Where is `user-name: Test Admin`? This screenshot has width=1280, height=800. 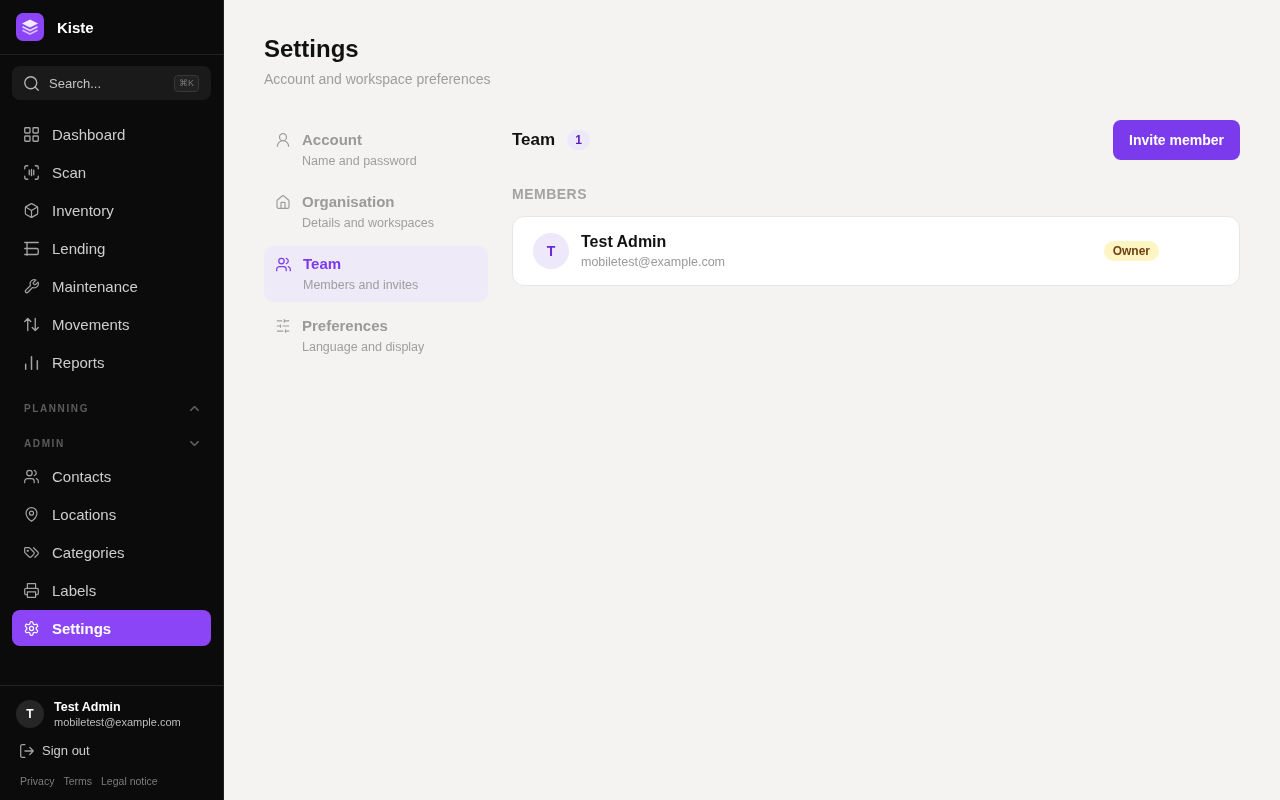 user-name: Test Admin is located at coordinates (87, 707).